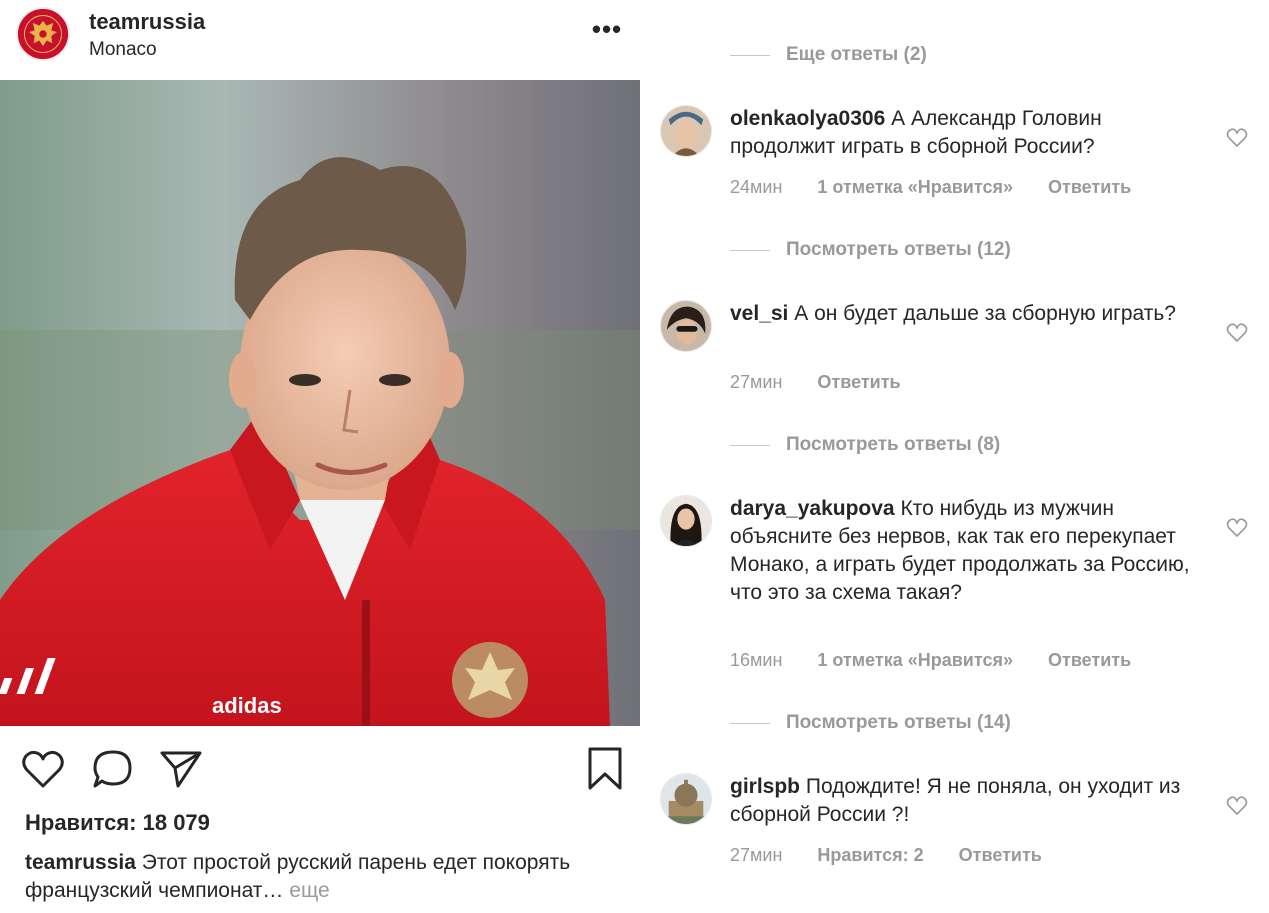 The height and width of the screenshot is (913, 1269). Describe the element at coordinates (113, 769) in the screenshot. I see `comment-bubble-icon` at that location.